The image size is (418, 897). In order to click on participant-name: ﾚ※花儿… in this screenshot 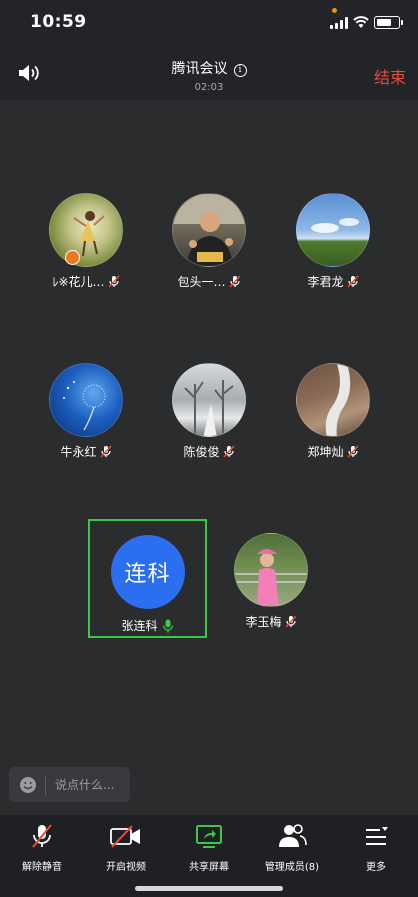, I will do `click(78, 282)`.